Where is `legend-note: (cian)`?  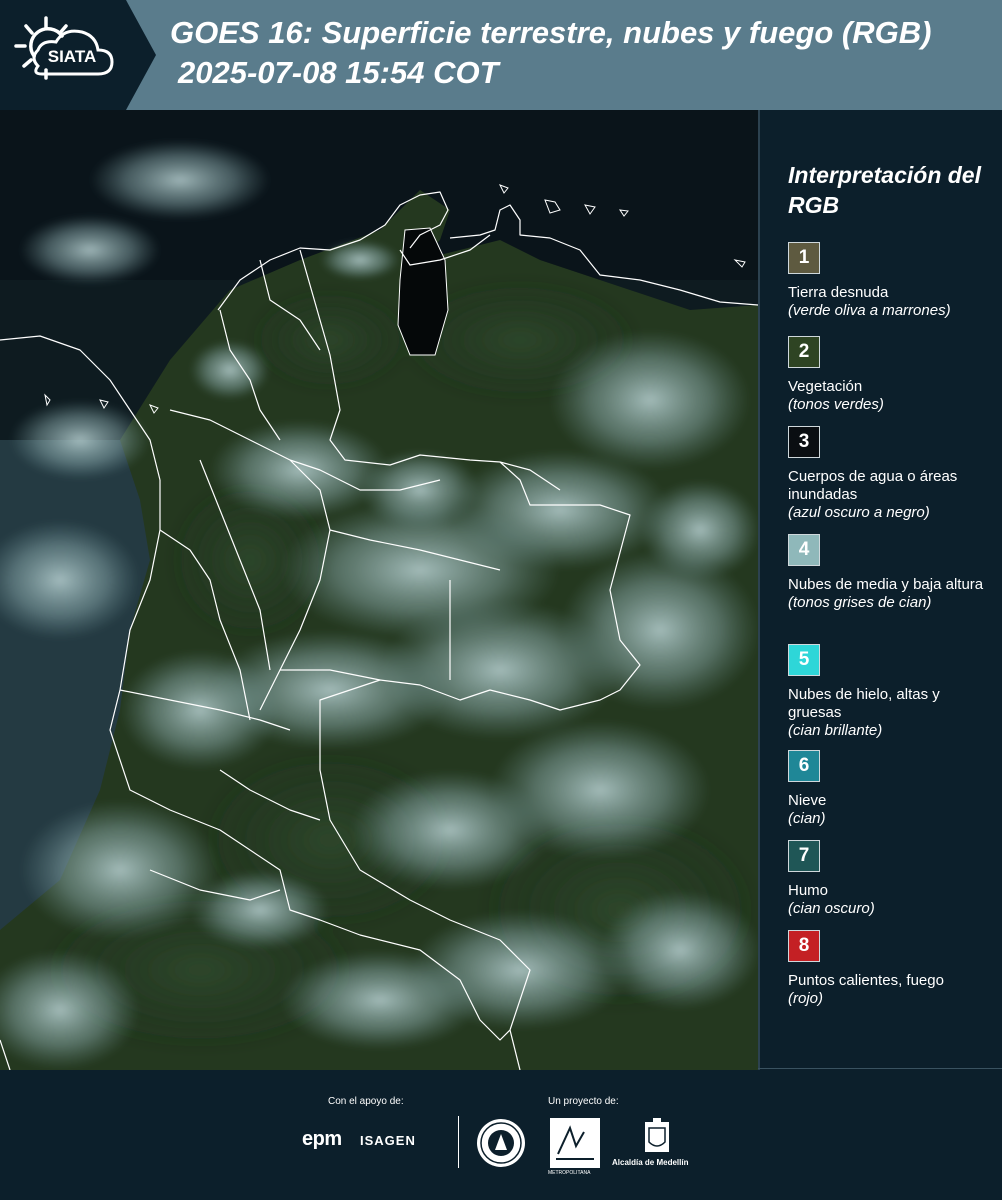
legend-note: (cian) is located at coordinates (807, 818).